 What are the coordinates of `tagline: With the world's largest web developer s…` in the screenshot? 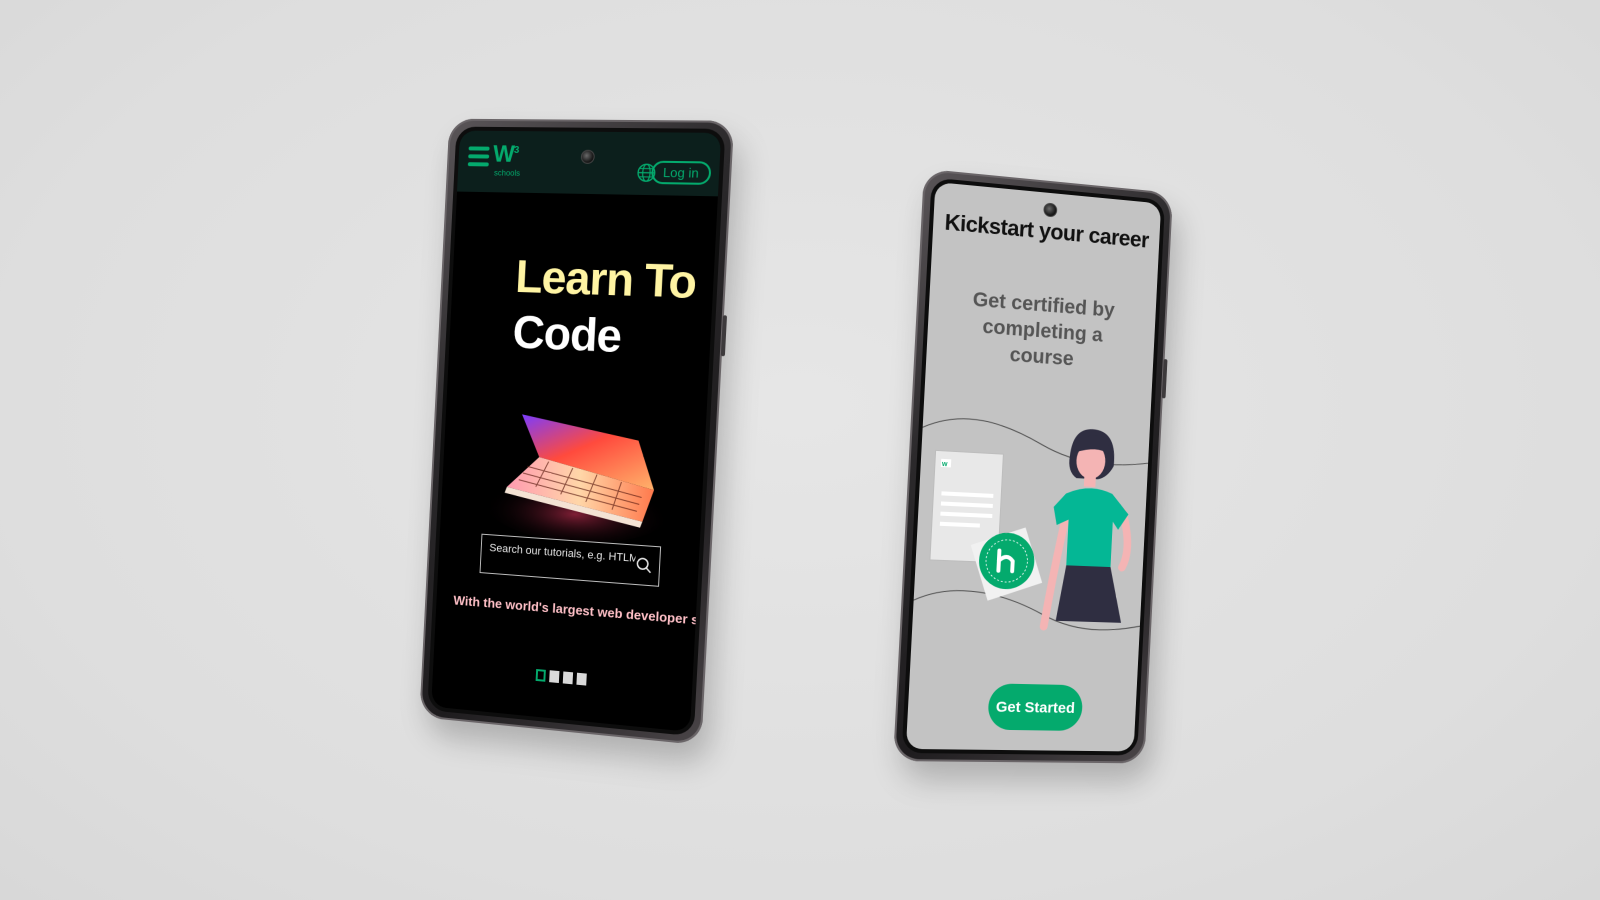 It's located at (586, 611).